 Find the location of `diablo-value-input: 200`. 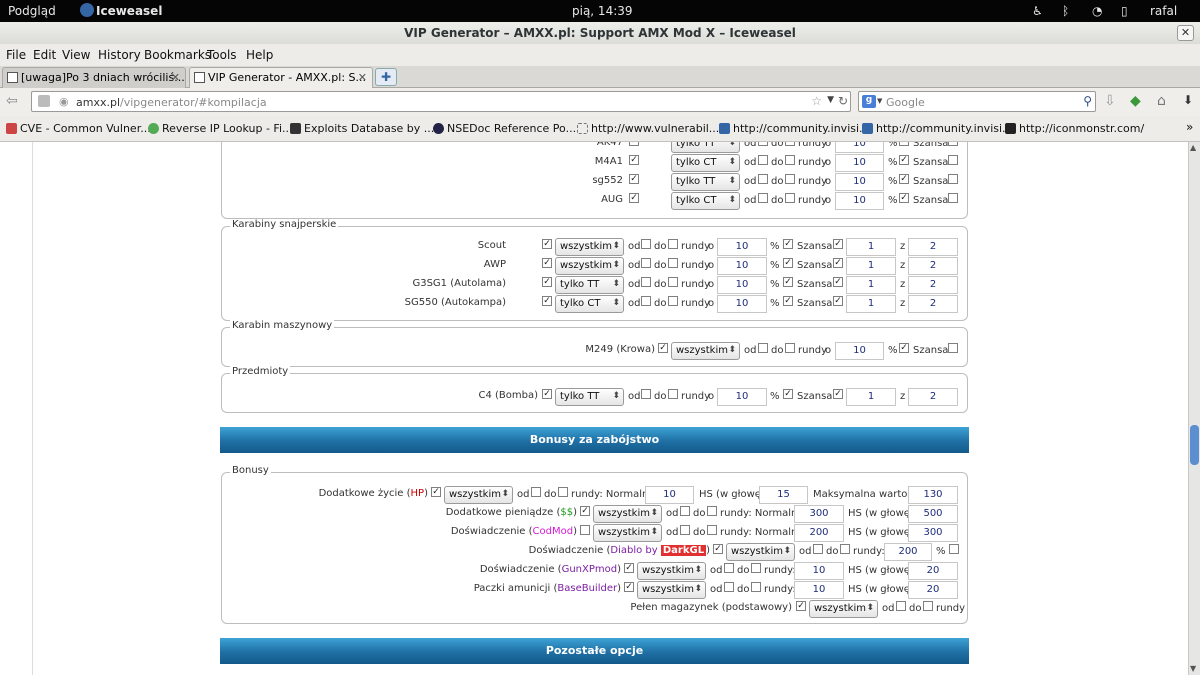

diablo-value-input: 200 is located at coordinates (908, 552).